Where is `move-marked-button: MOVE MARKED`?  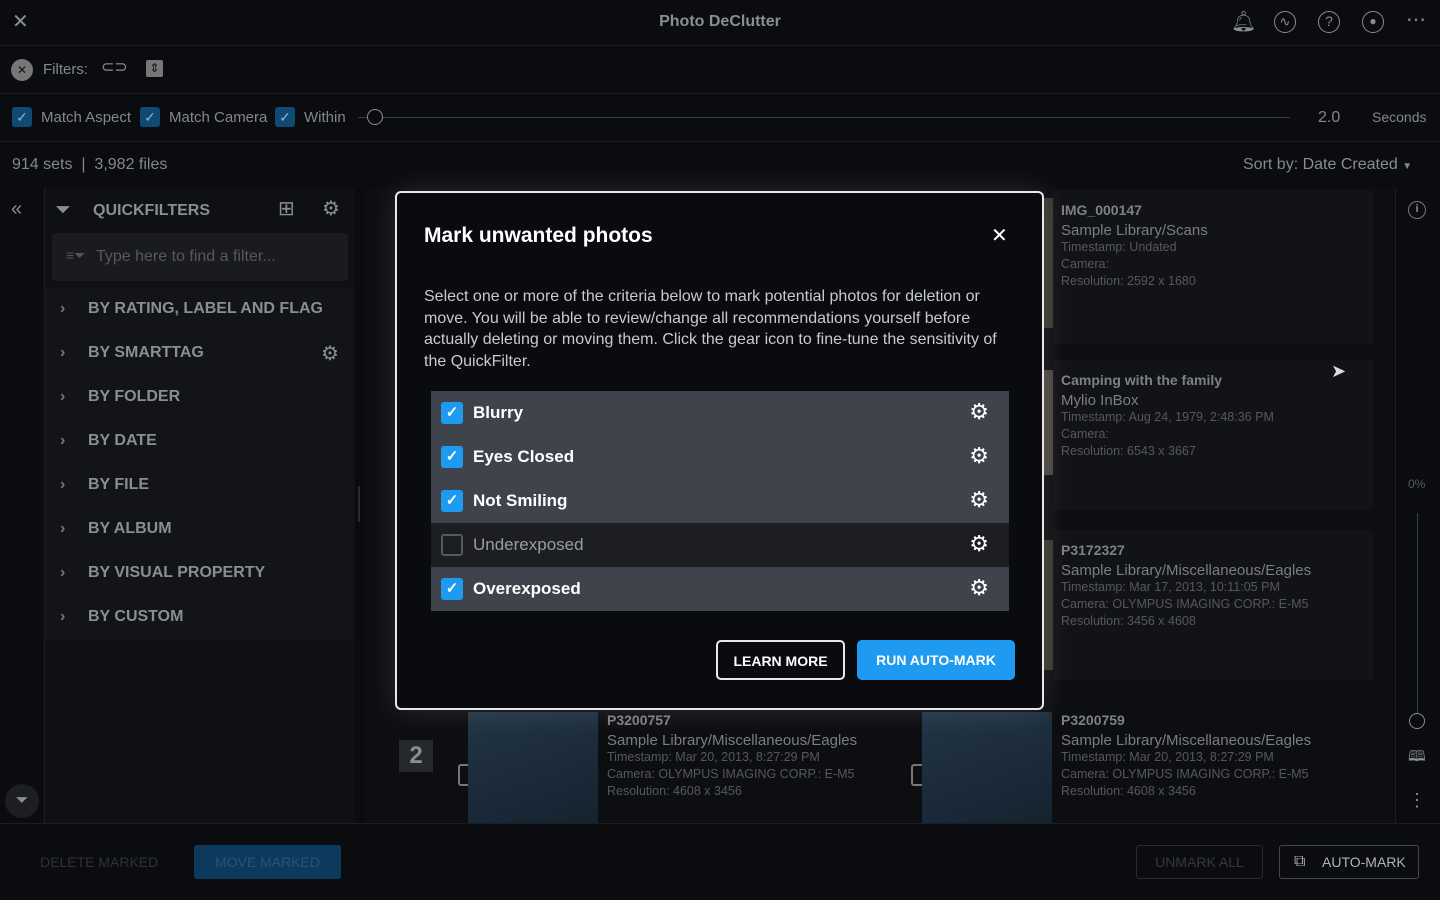 move-marked-button: MOVE MARKED is located at coordinates (267, 862).